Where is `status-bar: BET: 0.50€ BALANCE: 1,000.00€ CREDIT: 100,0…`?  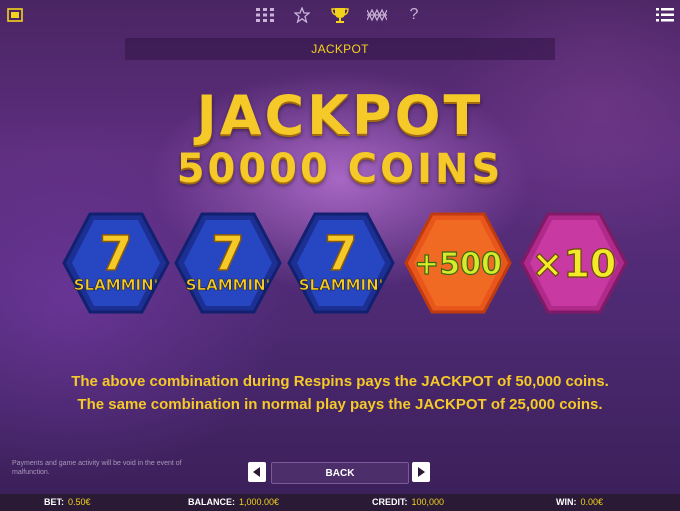
status-bar: BET: 0.50€ BALANCE: 1,000.00€ CREDIT: 100,0… is located at coordinates (340, 502).